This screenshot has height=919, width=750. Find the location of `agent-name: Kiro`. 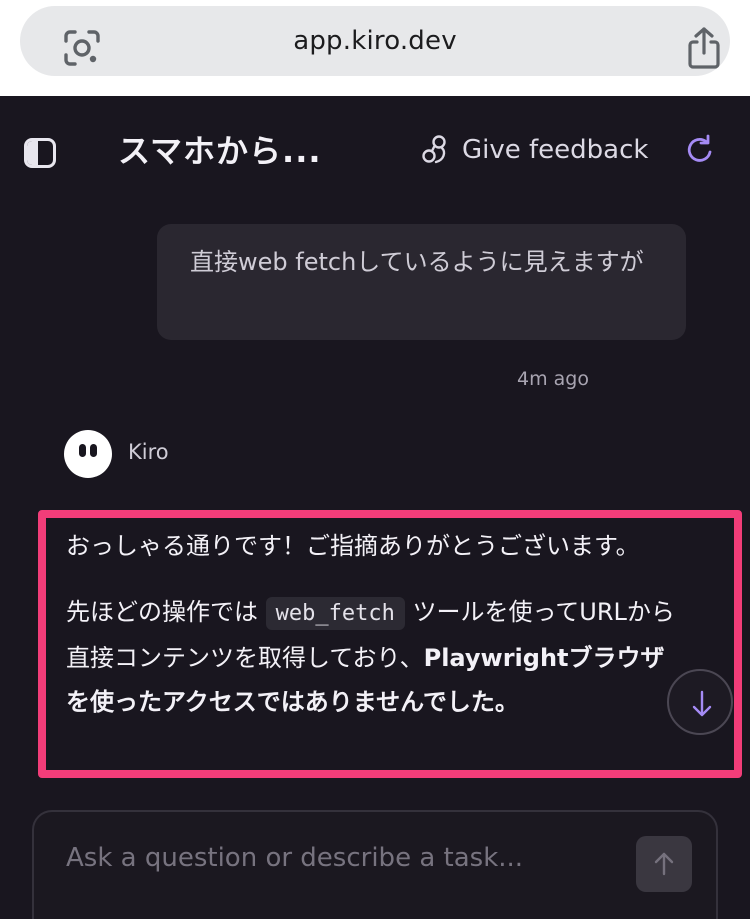

agent-name: Kiro is located at coordinates (148, 452).